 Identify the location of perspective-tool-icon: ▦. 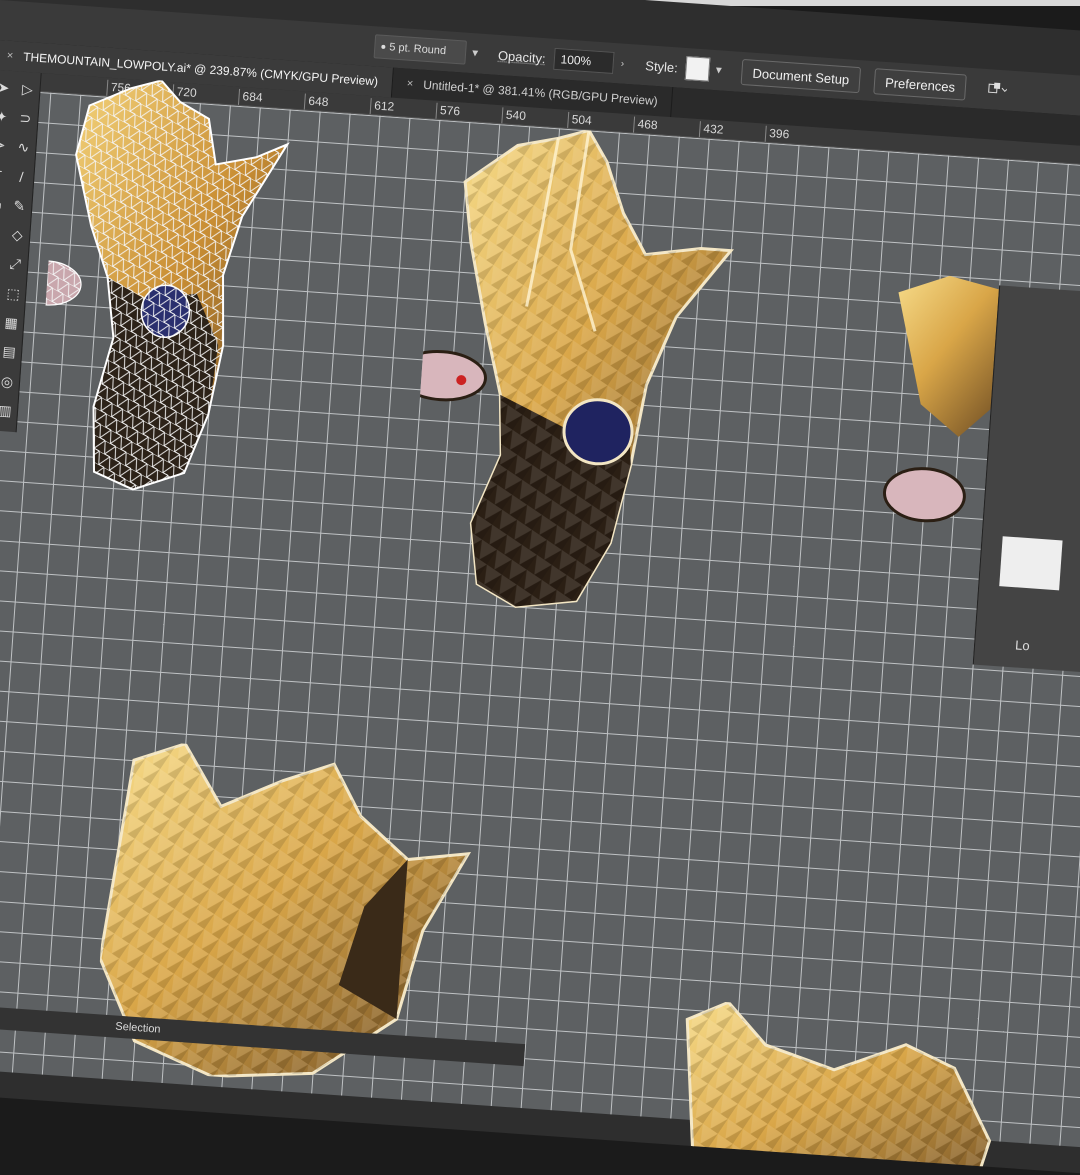
(11, 322).